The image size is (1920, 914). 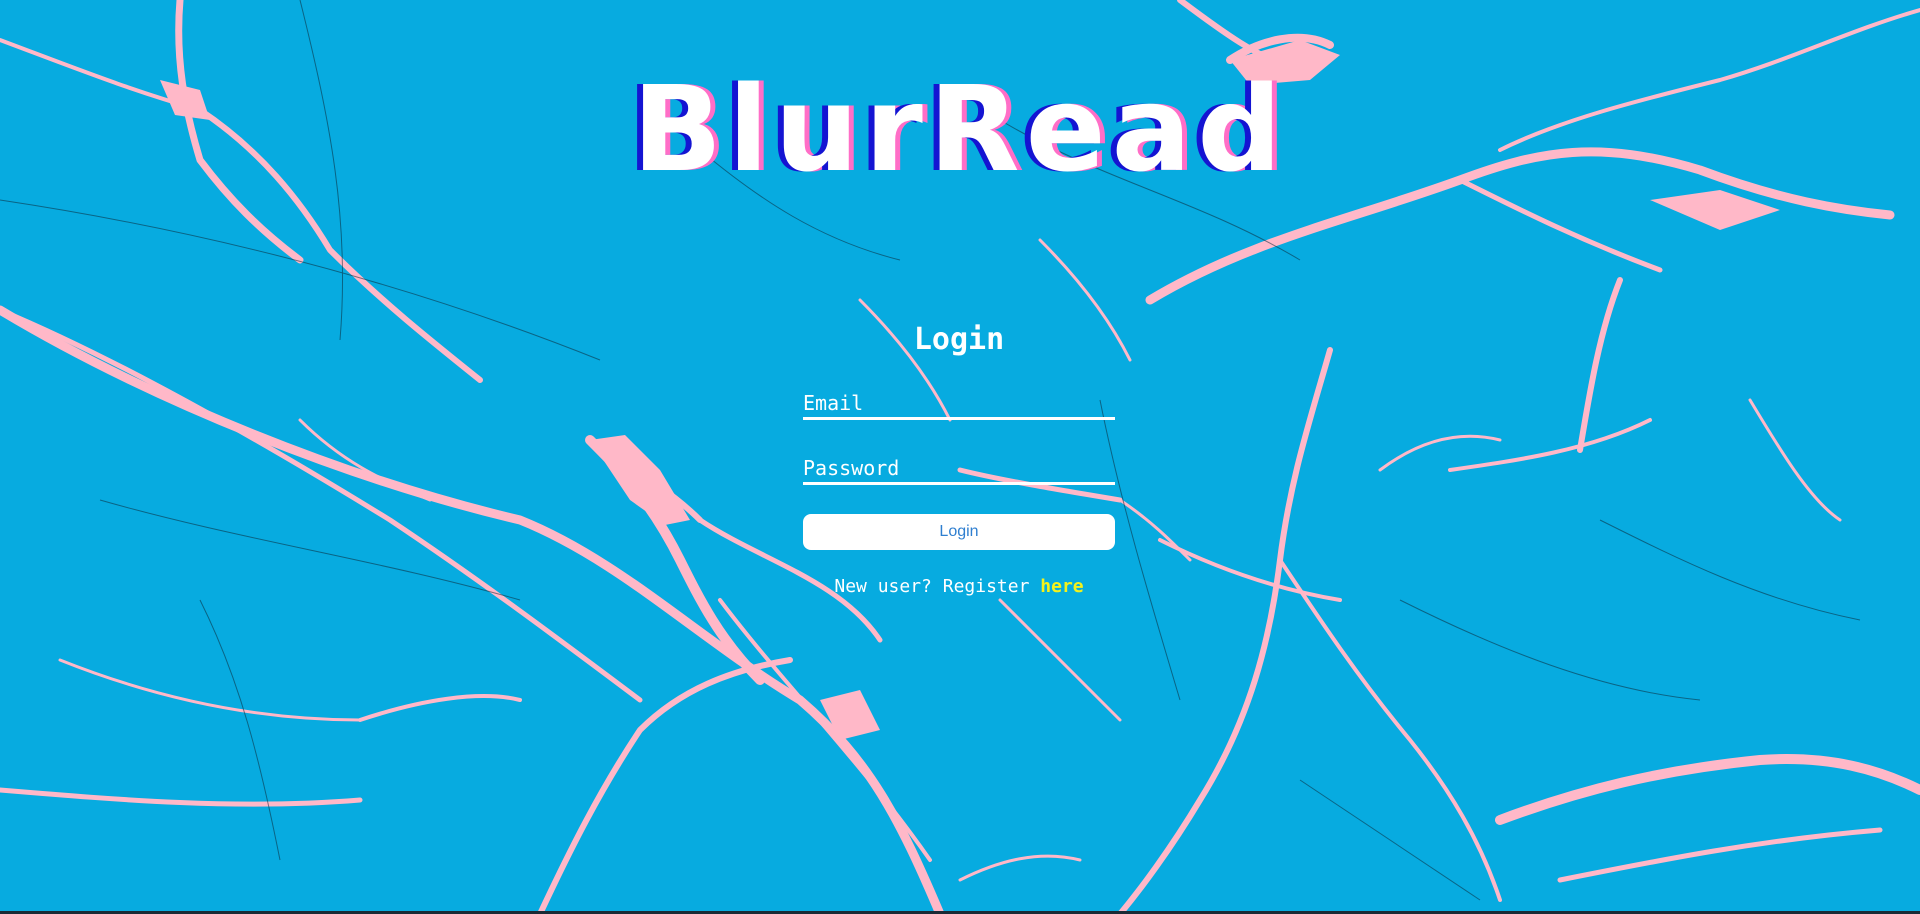 I want to click on login-button: Login, so click(x=959, y=532).